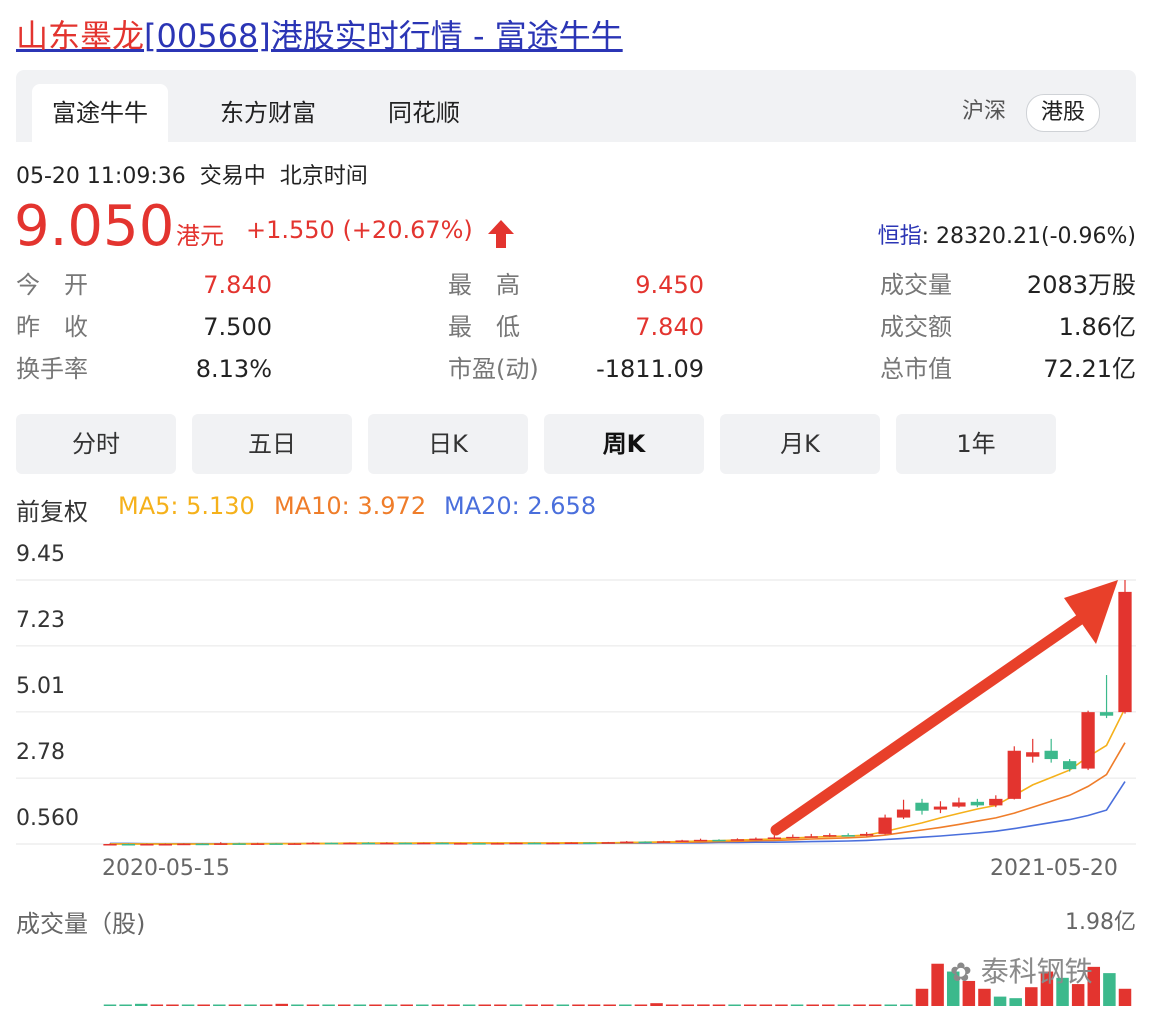 This screenshot has width=1162, height=1020. I want to click on hsi-index: 恒指: 28320.21(-0.96%), so click(1007, 234).